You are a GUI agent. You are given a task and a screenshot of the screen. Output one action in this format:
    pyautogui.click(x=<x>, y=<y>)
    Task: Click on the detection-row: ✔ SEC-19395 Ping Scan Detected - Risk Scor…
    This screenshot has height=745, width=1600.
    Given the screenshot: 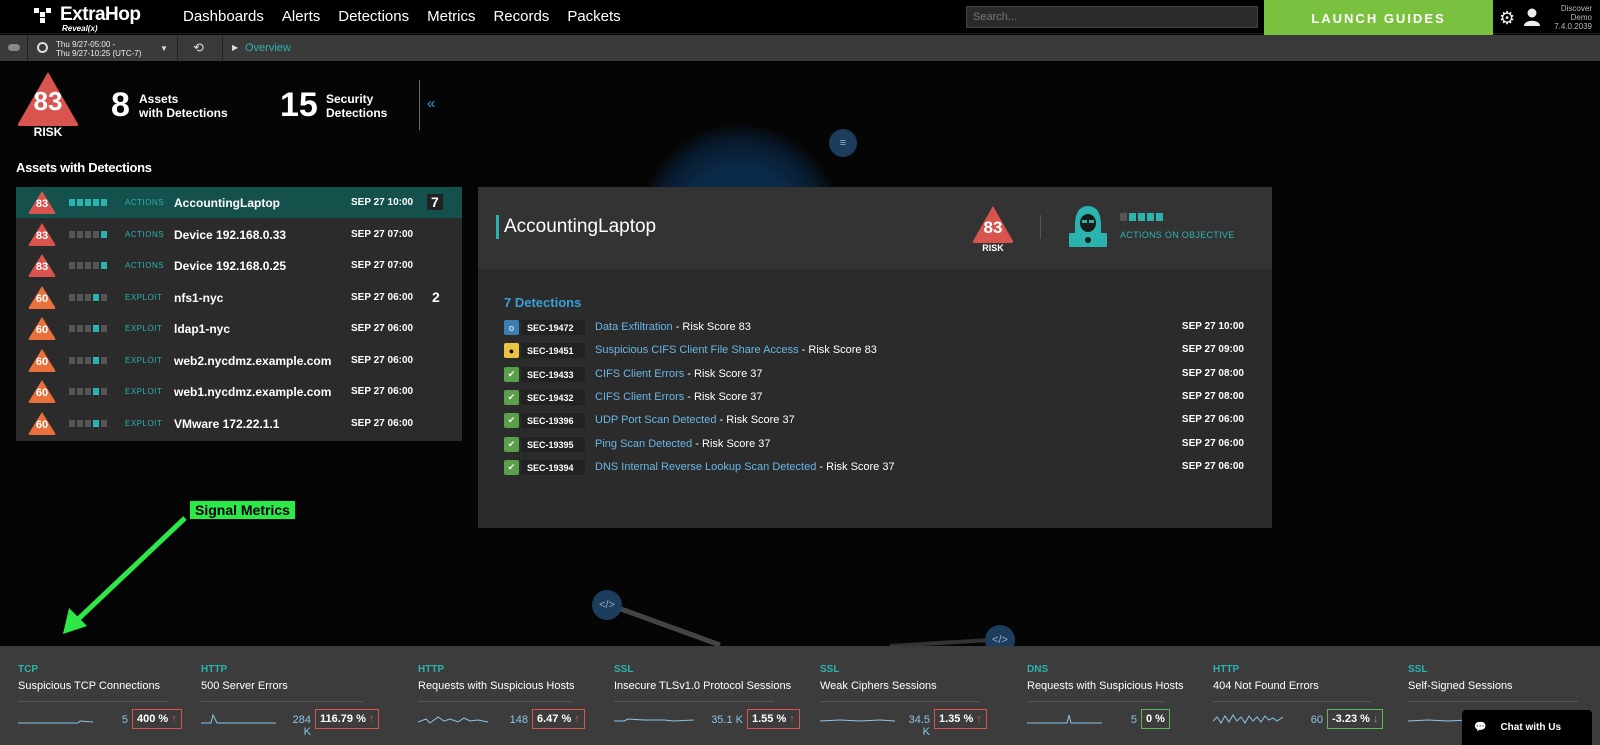 What is the action you would take?
    pyautogui.click(x=874, y=445)
    